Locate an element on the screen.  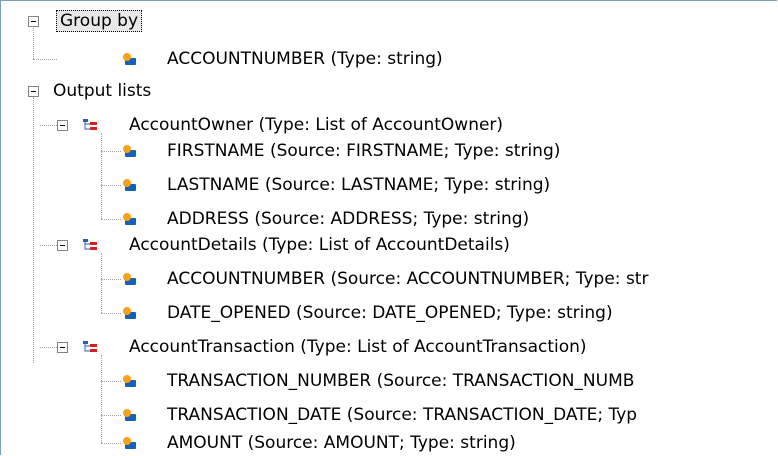
tree-node-group-by: Group by is located at coordinates (389, 21).